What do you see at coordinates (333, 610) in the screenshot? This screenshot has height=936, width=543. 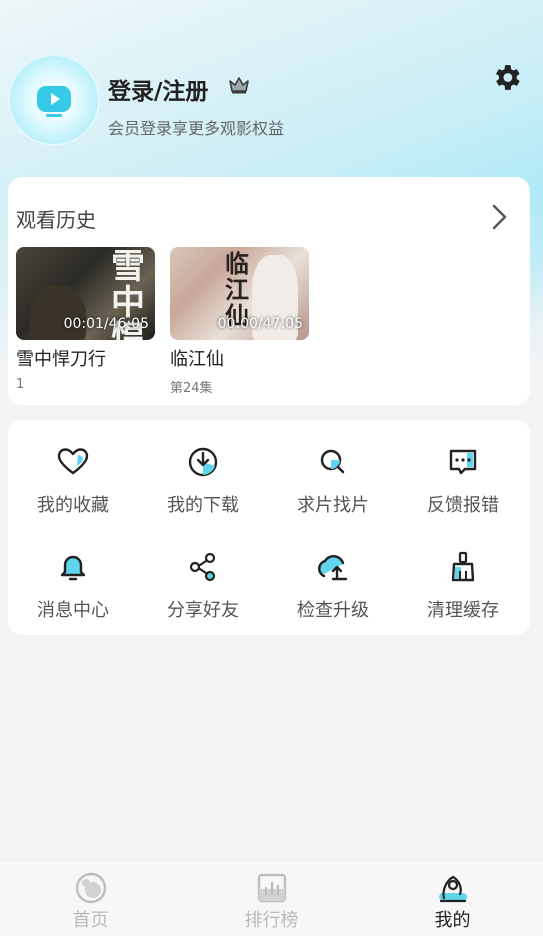 I see `check-update-label: 检查升级` at bounding box center [333, 610].